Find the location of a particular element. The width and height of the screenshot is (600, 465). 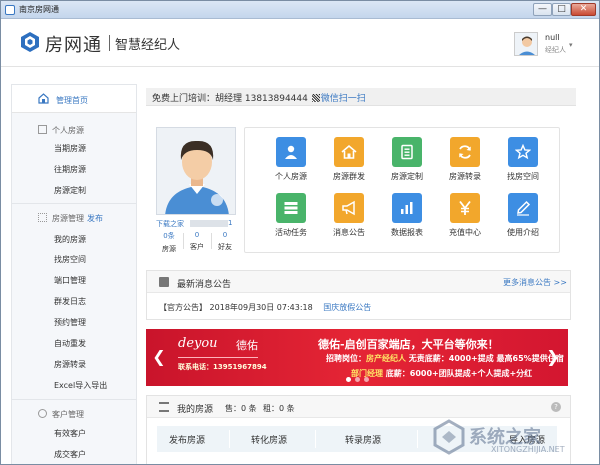

tile-listing-custom: 房源定制 is located at coordinates (407, 159).